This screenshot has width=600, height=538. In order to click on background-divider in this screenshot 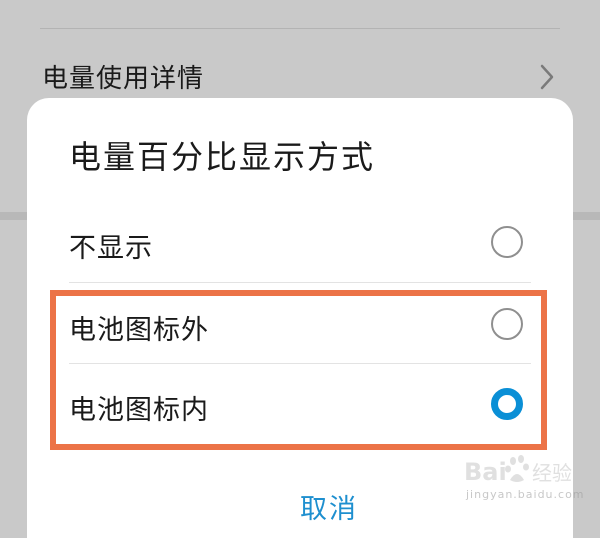, I will do `click(300, 28)`.